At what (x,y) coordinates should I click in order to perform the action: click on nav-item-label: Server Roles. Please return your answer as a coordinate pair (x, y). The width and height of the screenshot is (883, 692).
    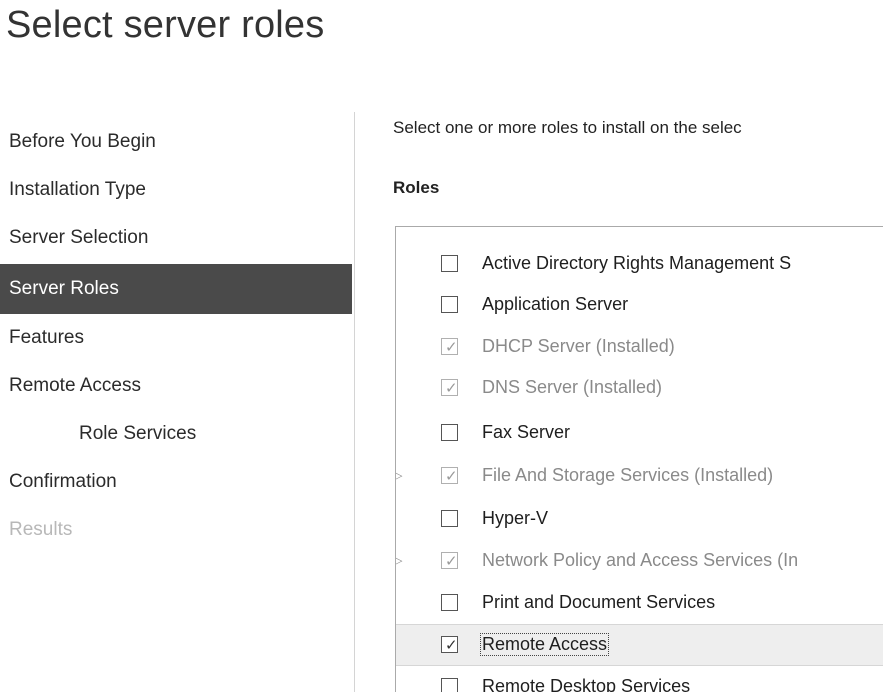
    Looking at the image, I should click on (64, 288).